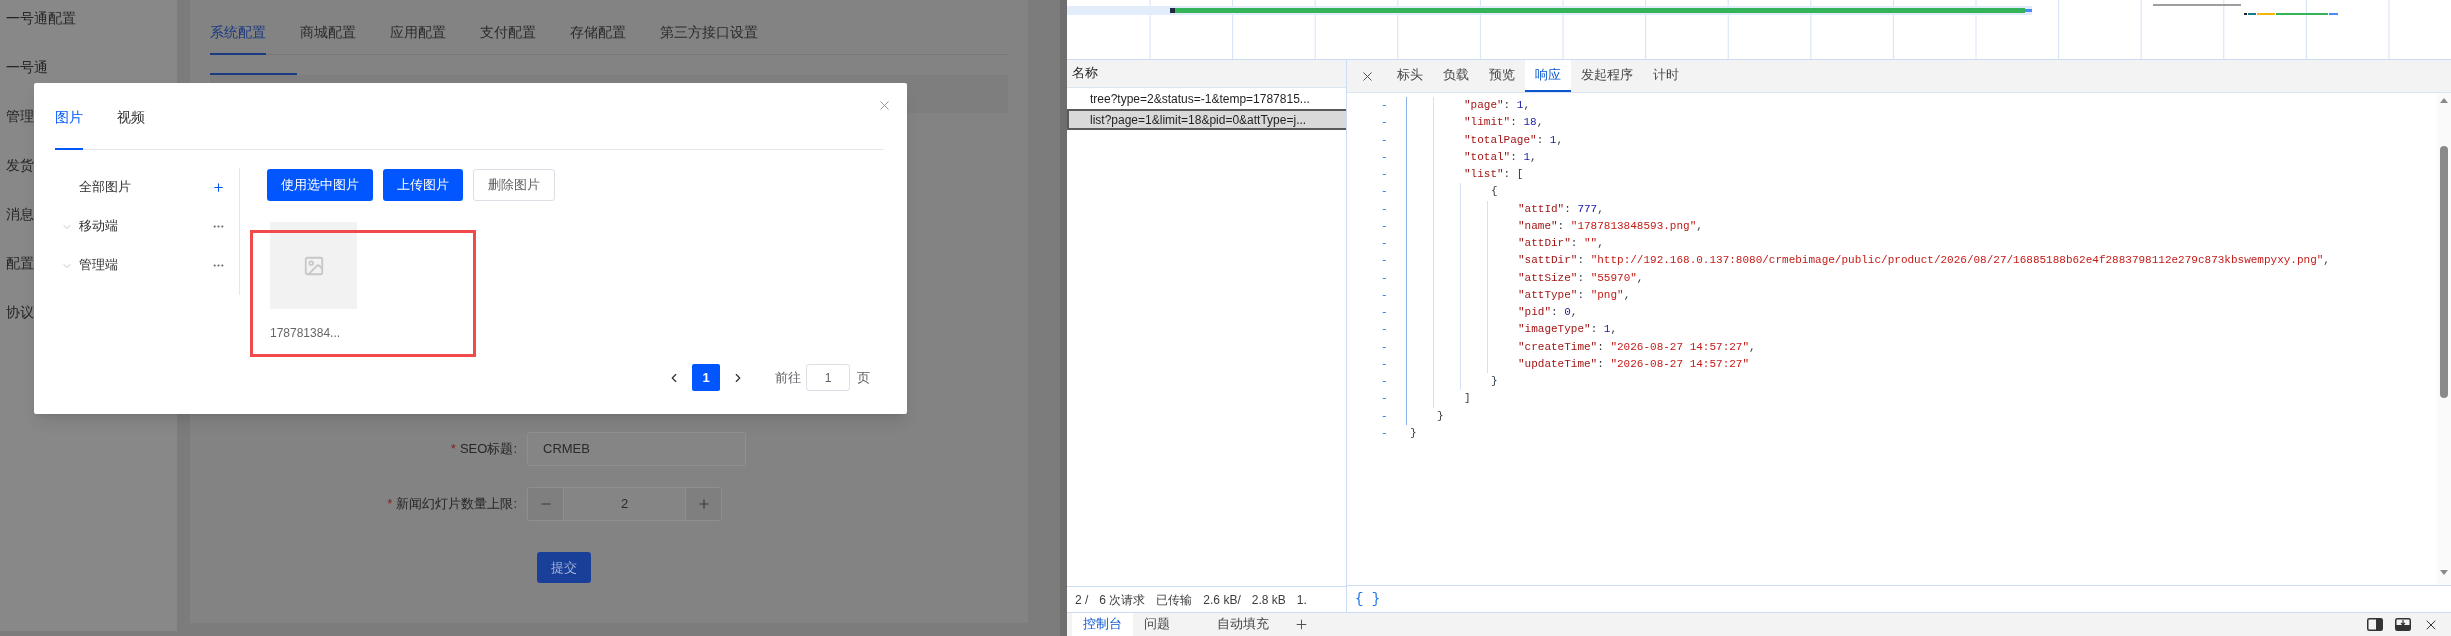  Describe the element at coordinates (1548, 76) in the screenshot. I see `detail-tab: 响应` at that location.